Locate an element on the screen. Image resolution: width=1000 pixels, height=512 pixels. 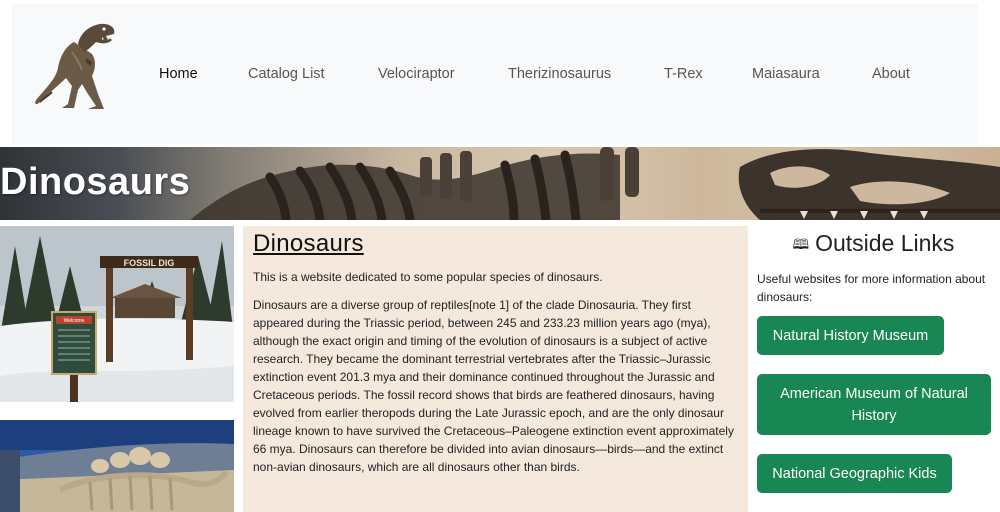
nav-about-link: About is located at coordinates (891, 74).